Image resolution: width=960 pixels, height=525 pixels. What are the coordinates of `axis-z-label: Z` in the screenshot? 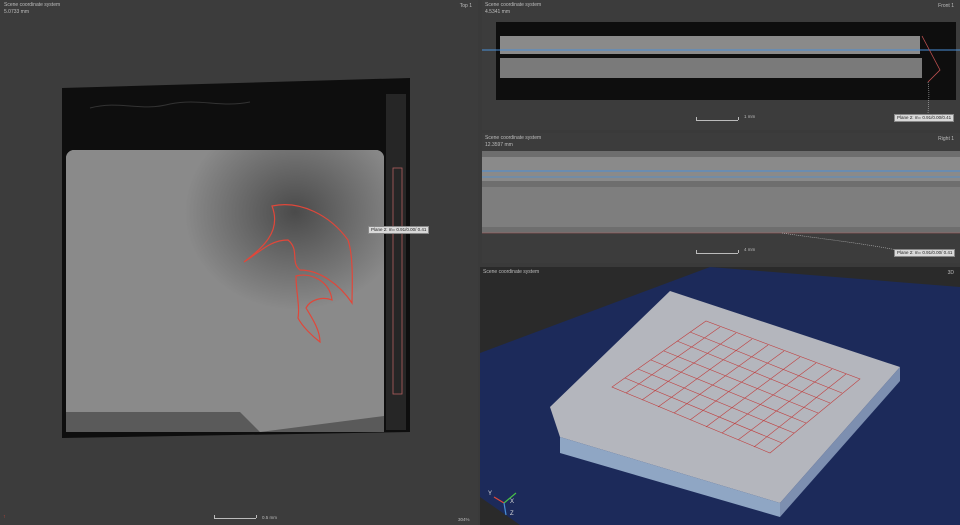 It's located at (512, 514).